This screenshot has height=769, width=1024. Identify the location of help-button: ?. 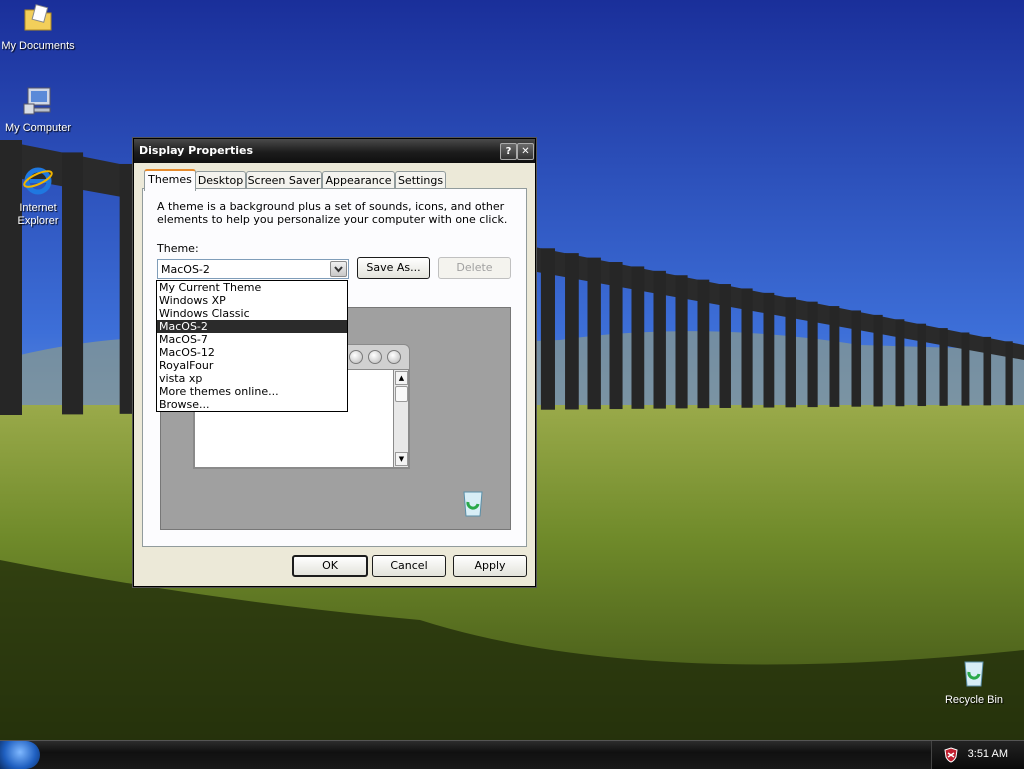
(508, 151).